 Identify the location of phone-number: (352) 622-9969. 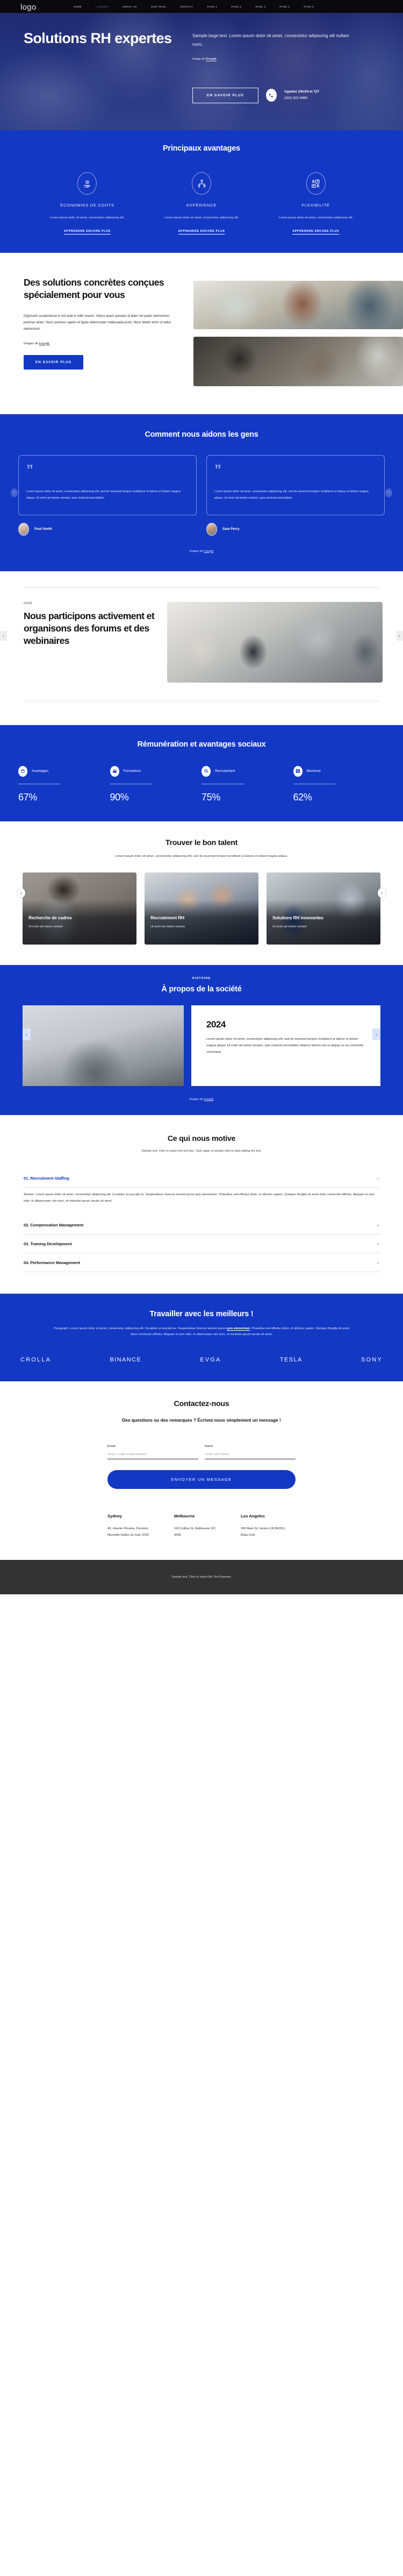
(301, 98).